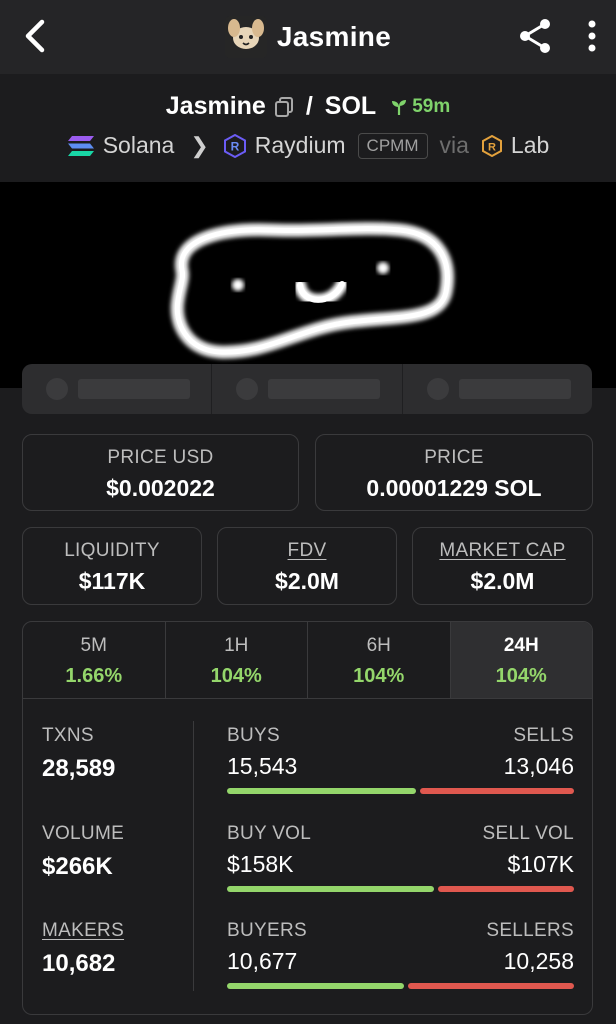  What do you see at coordinates (490, 986) in the screenshot?
I see `sellers-ratio-fill` at bounding box center [490, 986].